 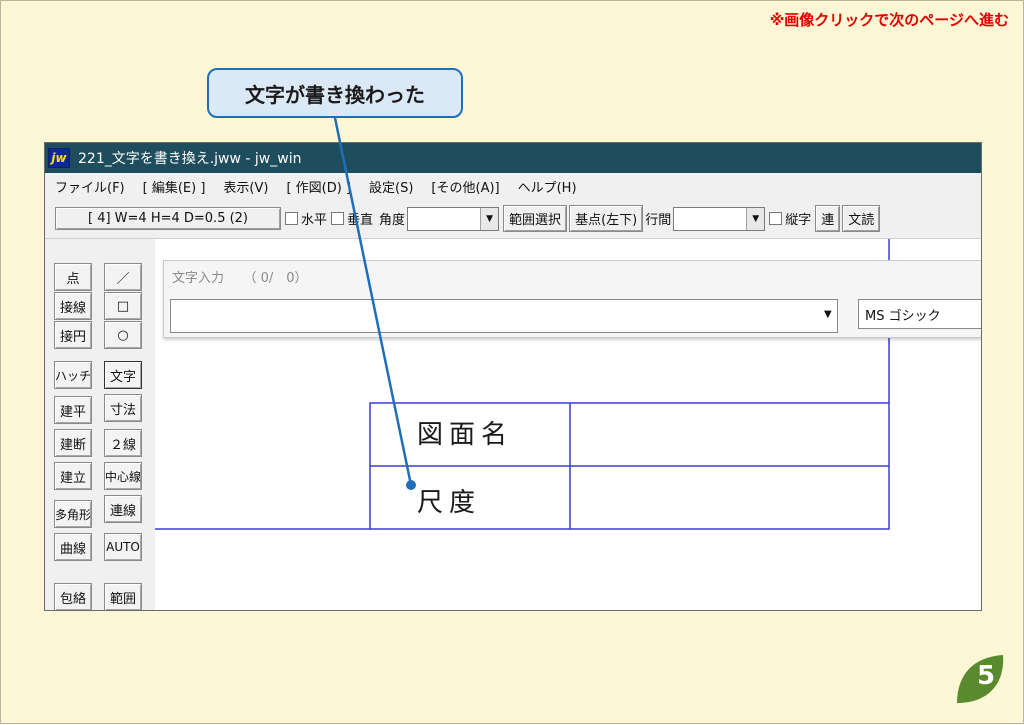 What do you see at coordinates (513, 158) in the screenshot?
I see `title-bar: jw 221_文字を書き換え.jww - jw_win` at bounding box center [513, 158].